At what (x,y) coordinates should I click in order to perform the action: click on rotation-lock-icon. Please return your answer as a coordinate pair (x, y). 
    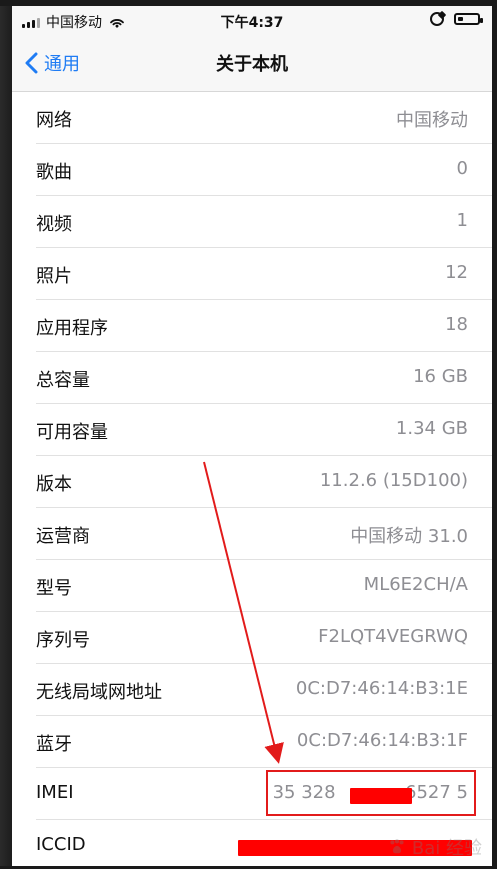
    Looking at the image, I should click on (437, 19).